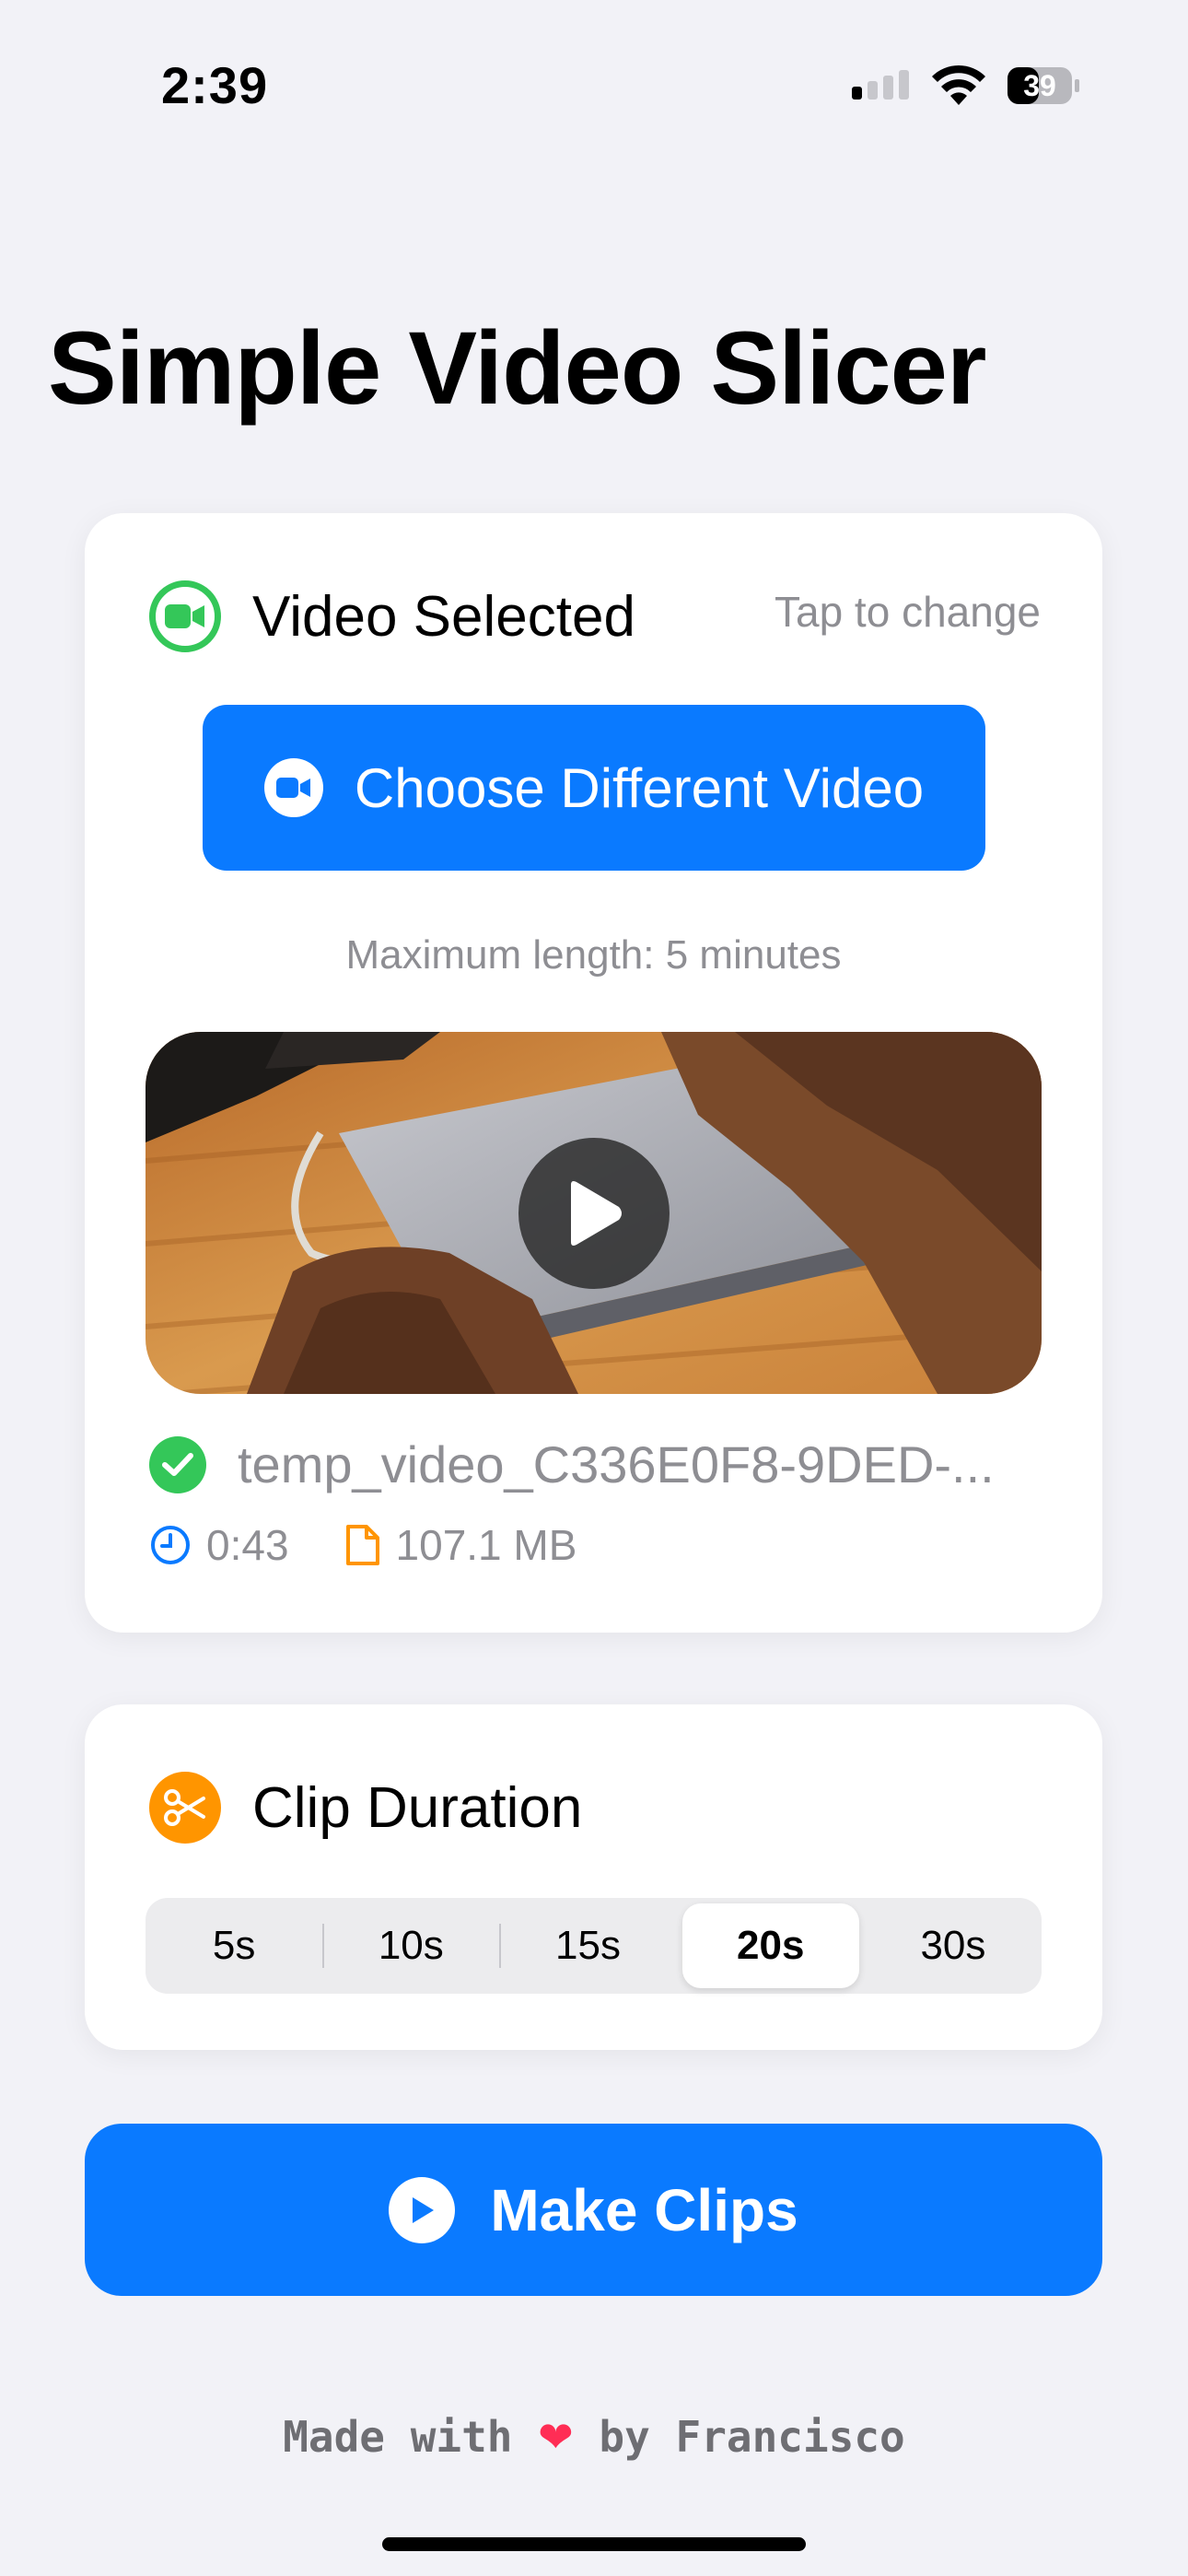  I want to click on status-bar: 2:39 39, so click(594, 83).